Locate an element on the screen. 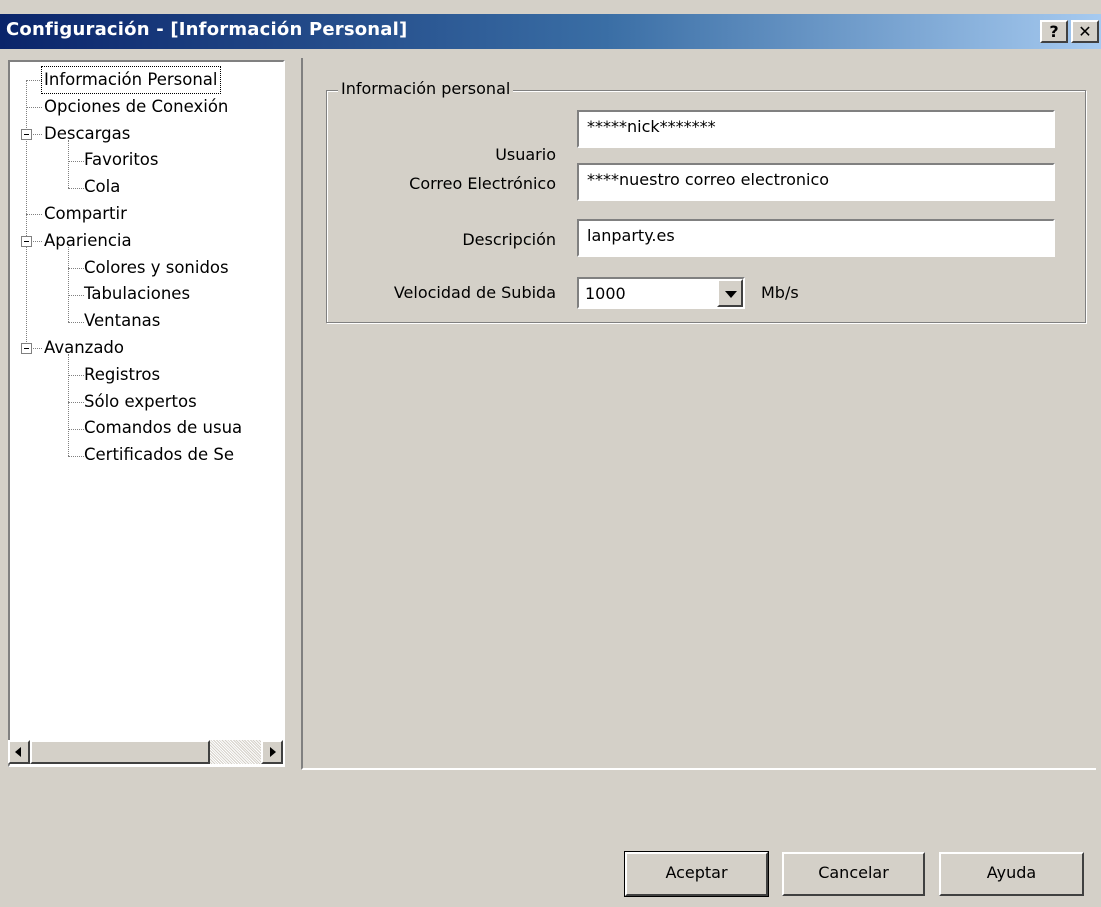  tree-item: Información Personal is located at coordinates (146, 80).